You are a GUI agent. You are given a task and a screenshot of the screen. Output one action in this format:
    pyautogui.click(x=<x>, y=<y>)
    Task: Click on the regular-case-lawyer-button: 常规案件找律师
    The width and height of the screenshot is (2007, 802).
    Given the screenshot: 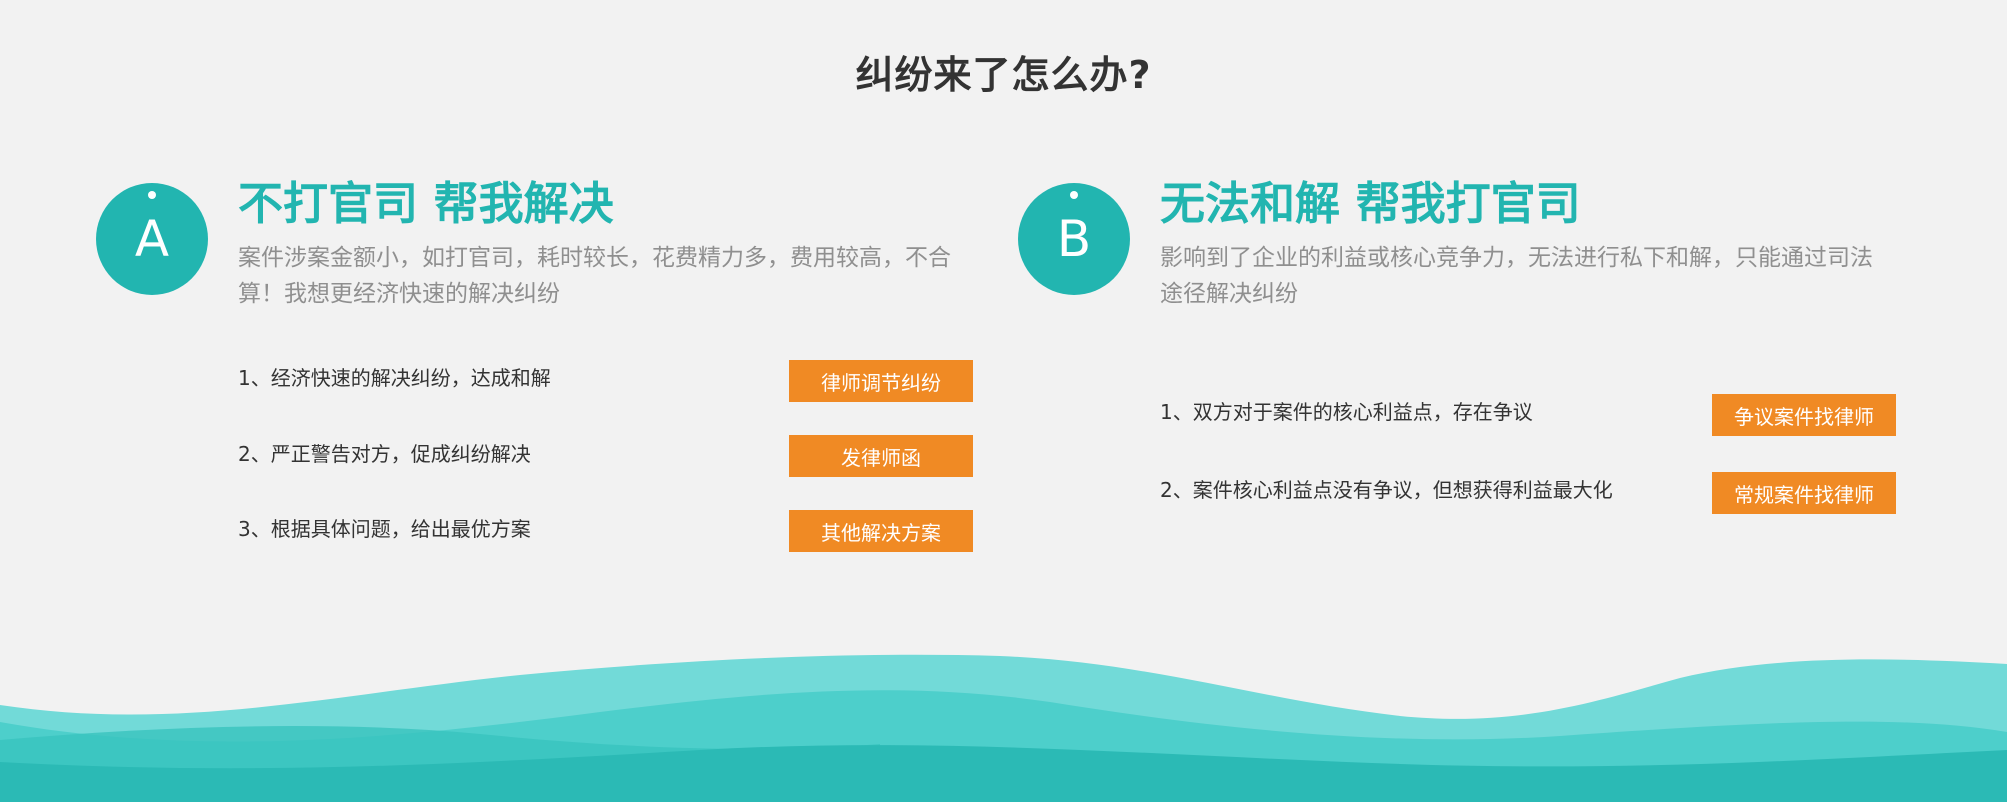 What is the action you would take?
    pyautogui.click(x=1804, y=493)
    